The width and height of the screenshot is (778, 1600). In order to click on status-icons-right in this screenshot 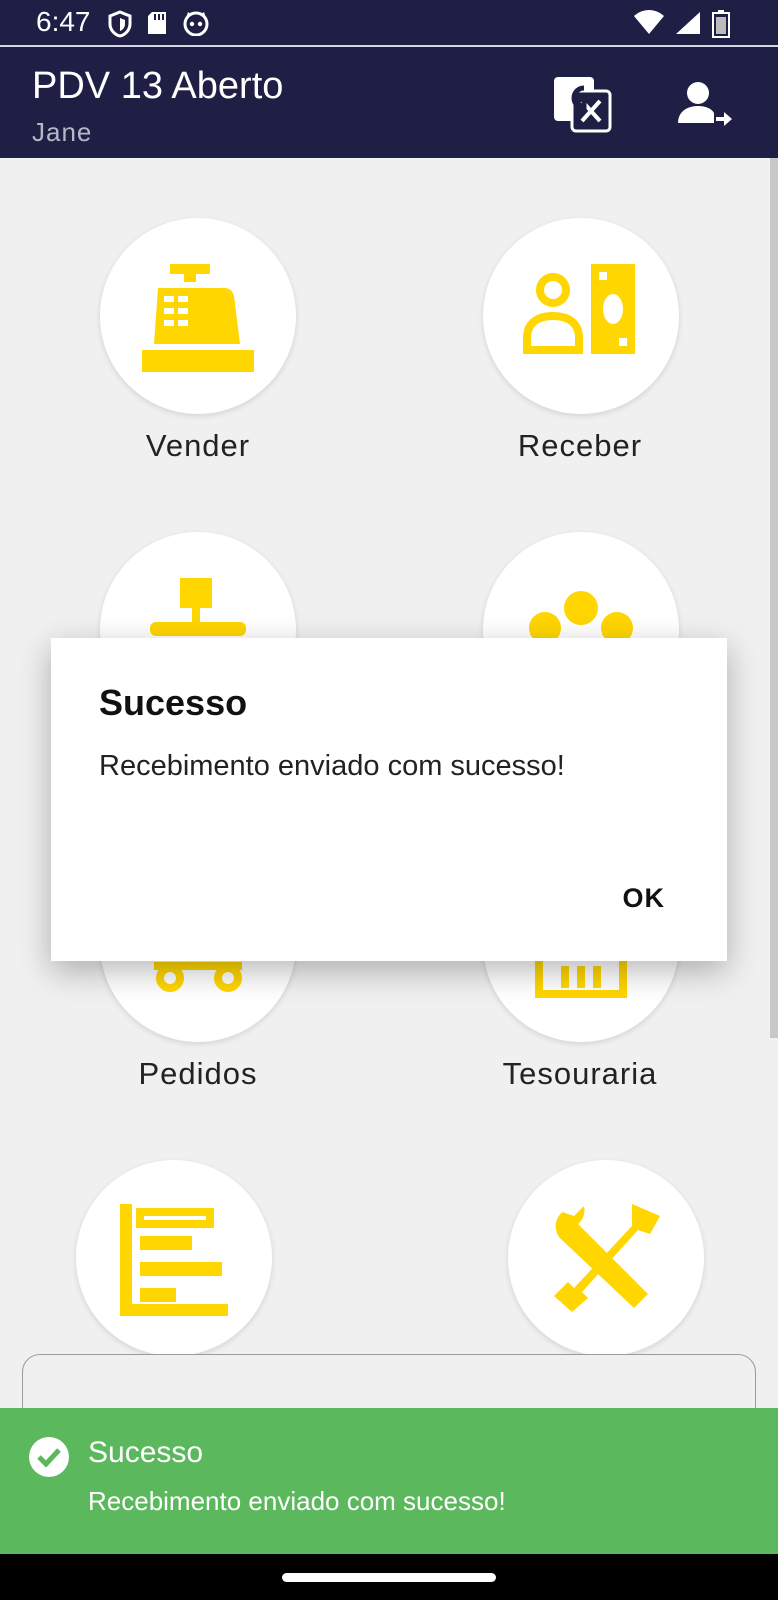, I will do `click(682, 24)`.